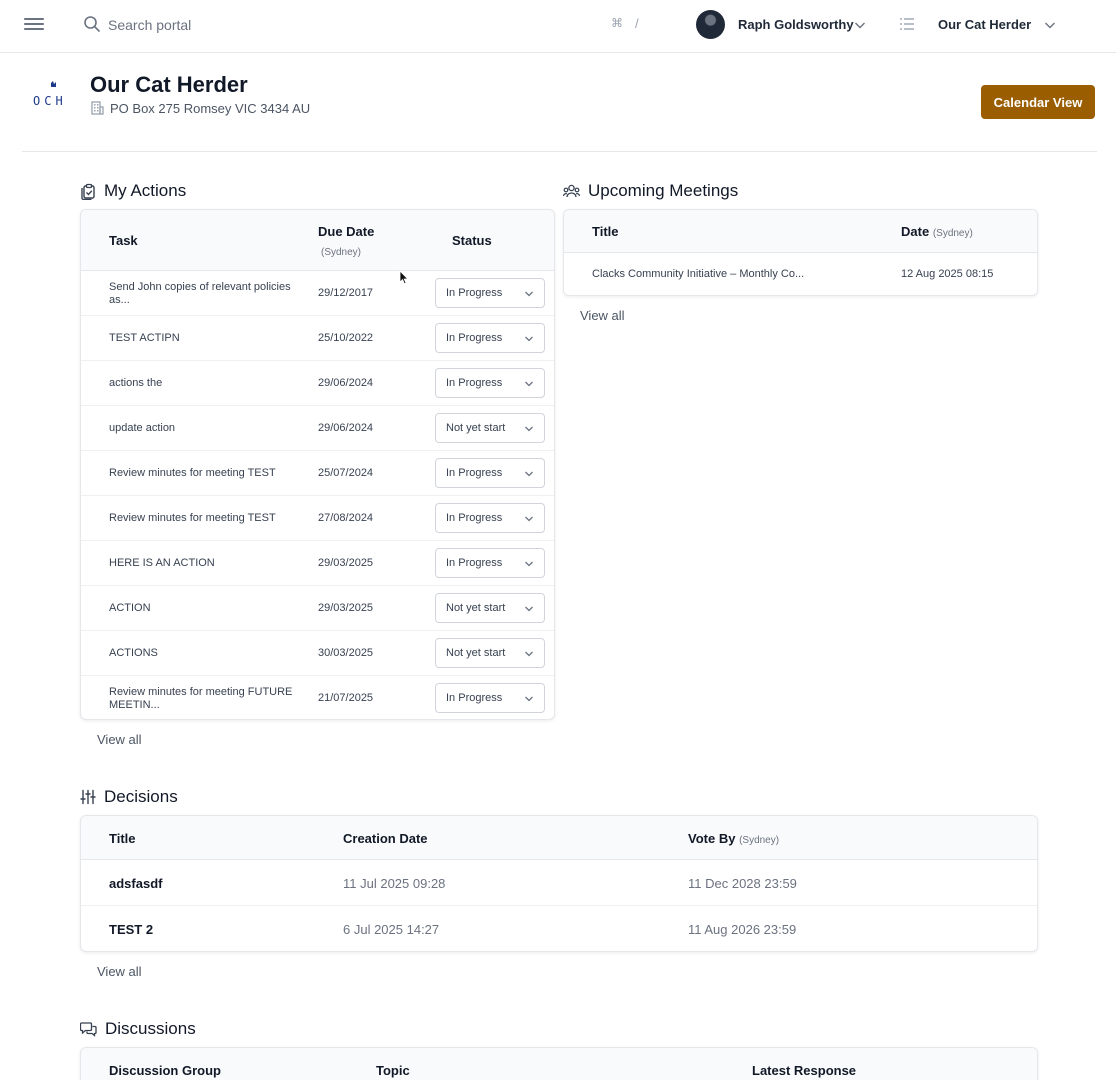  I want to click on decision-title-cell: TEST 2, so click(131, 929).